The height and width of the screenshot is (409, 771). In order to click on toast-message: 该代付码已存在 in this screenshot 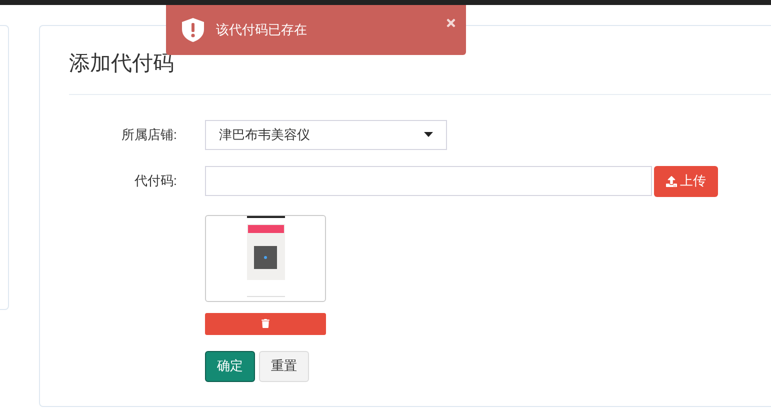, I will do `click(261, 30)`.